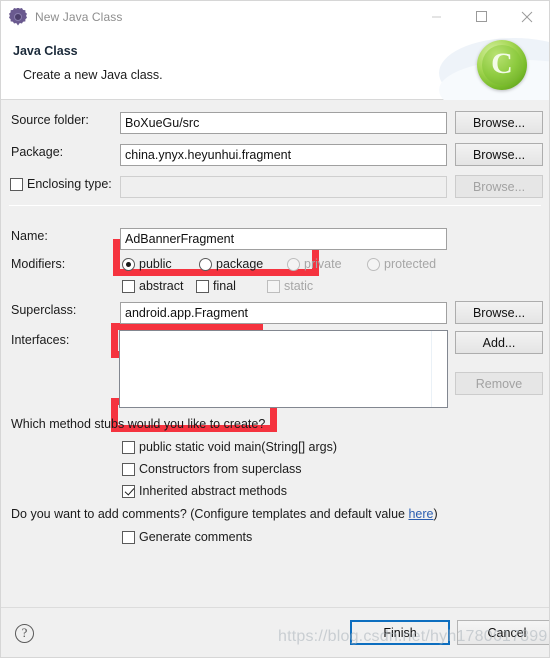  I want to click on modifier-package-radio, so click(205, 264).